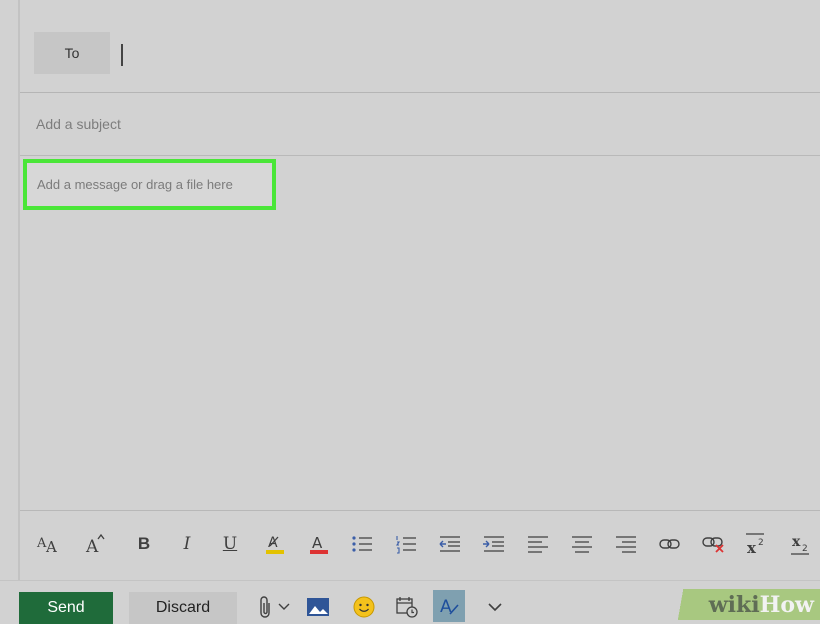  I want to click on editor-icon: A, so click(449, 606).